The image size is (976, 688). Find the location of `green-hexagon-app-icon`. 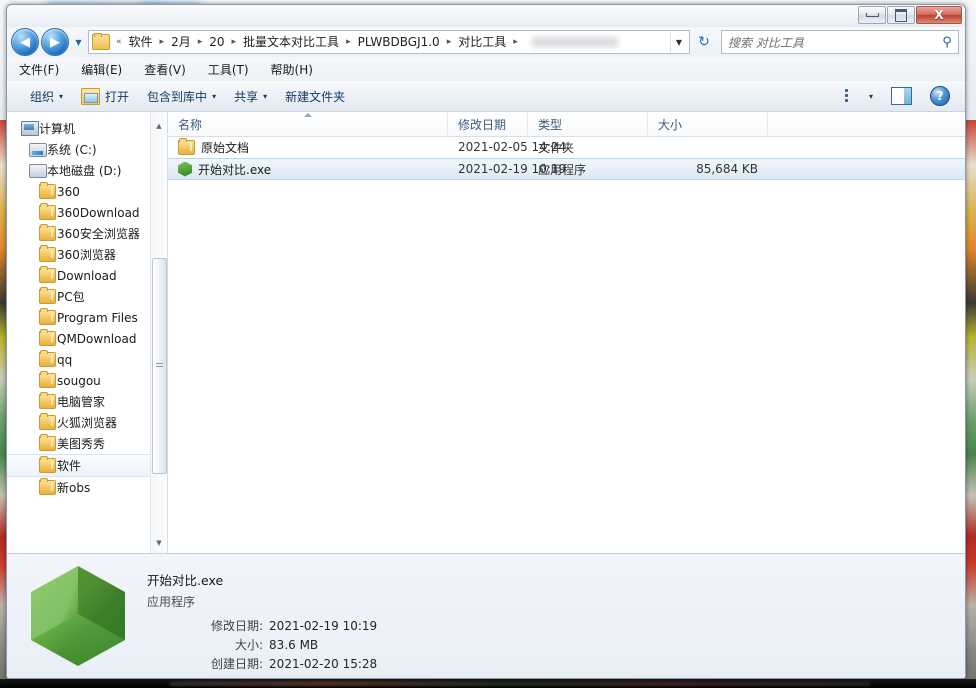

green-hexagon-app-icon is located at coordinates (78, 616).